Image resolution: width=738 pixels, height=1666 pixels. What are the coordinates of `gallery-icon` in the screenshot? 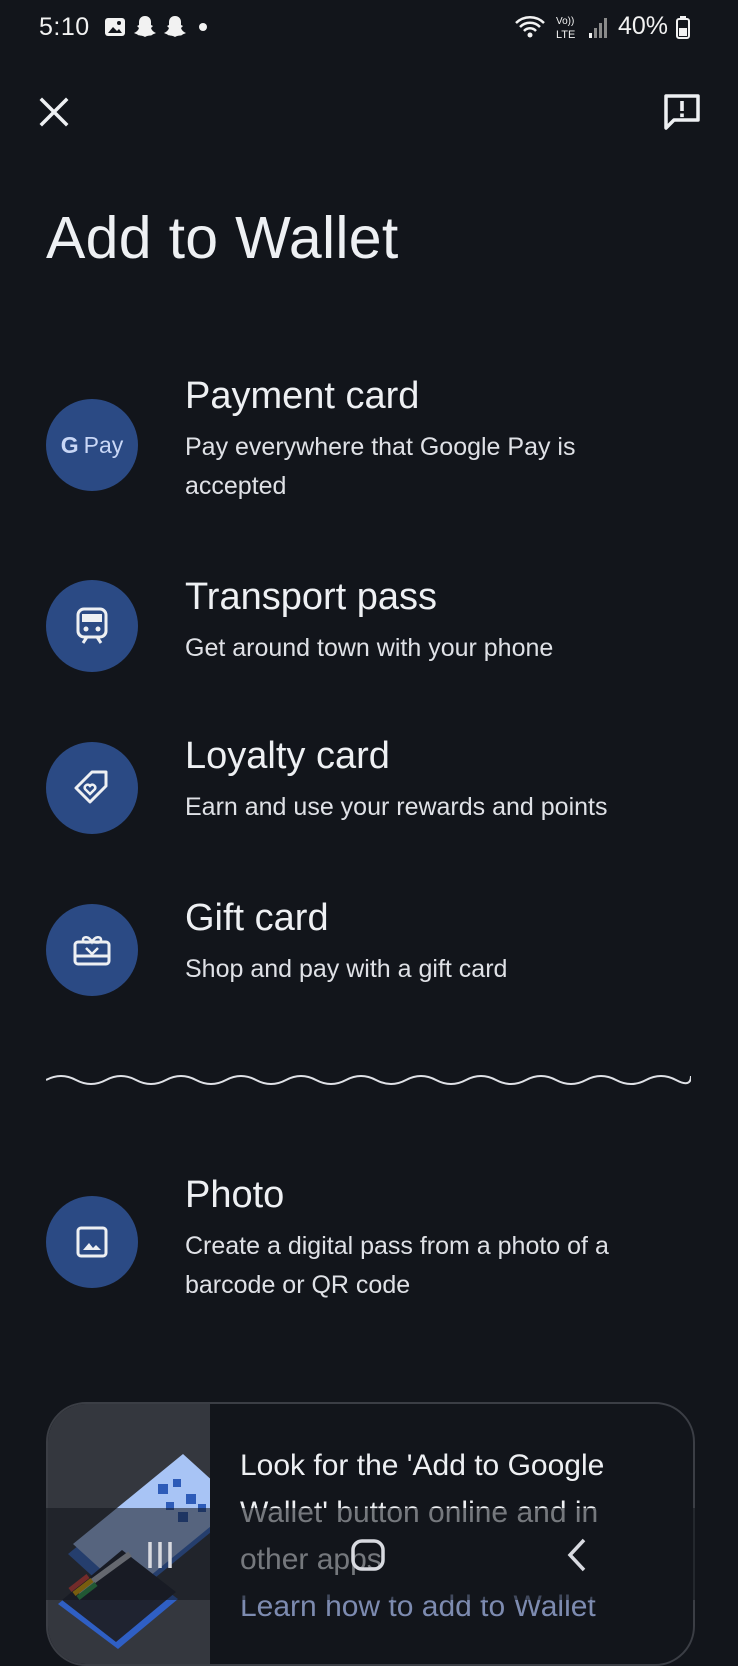 It's located at (115, 27).